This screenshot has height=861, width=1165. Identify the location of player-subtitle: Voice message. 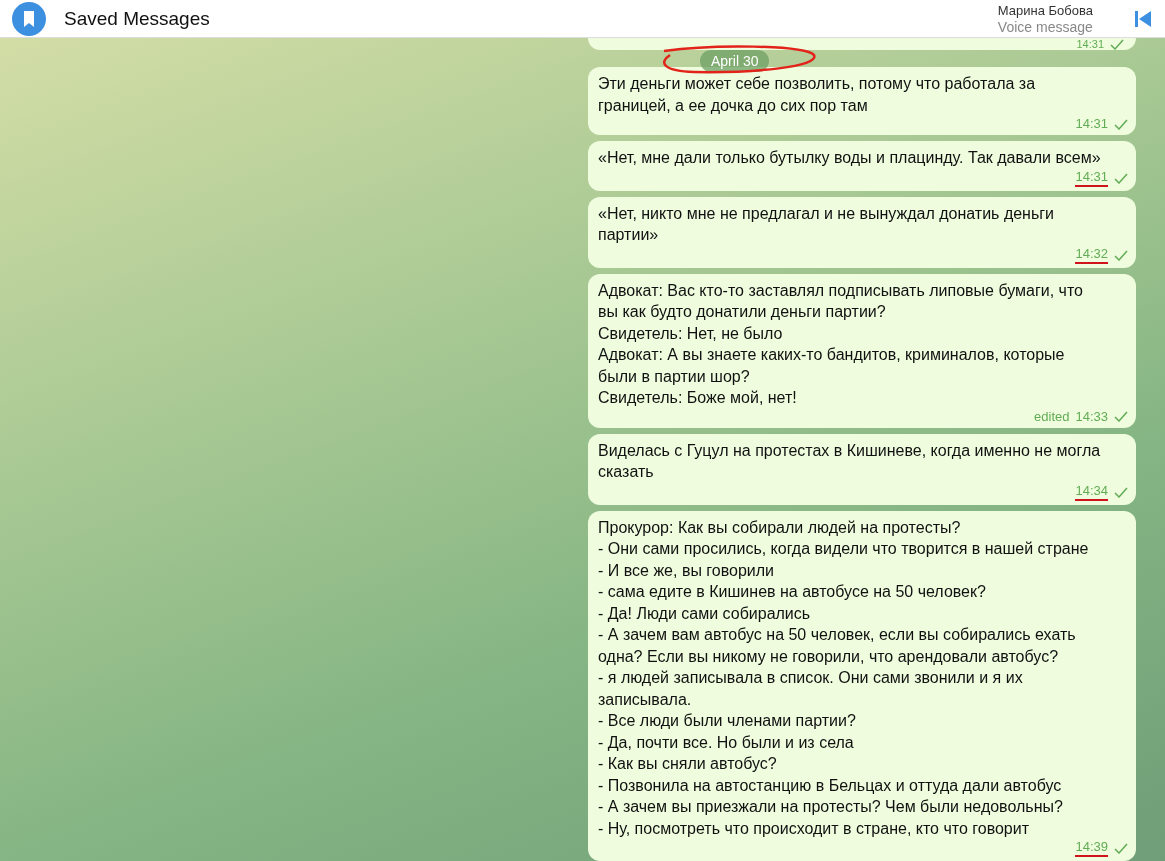
(1045, 26).